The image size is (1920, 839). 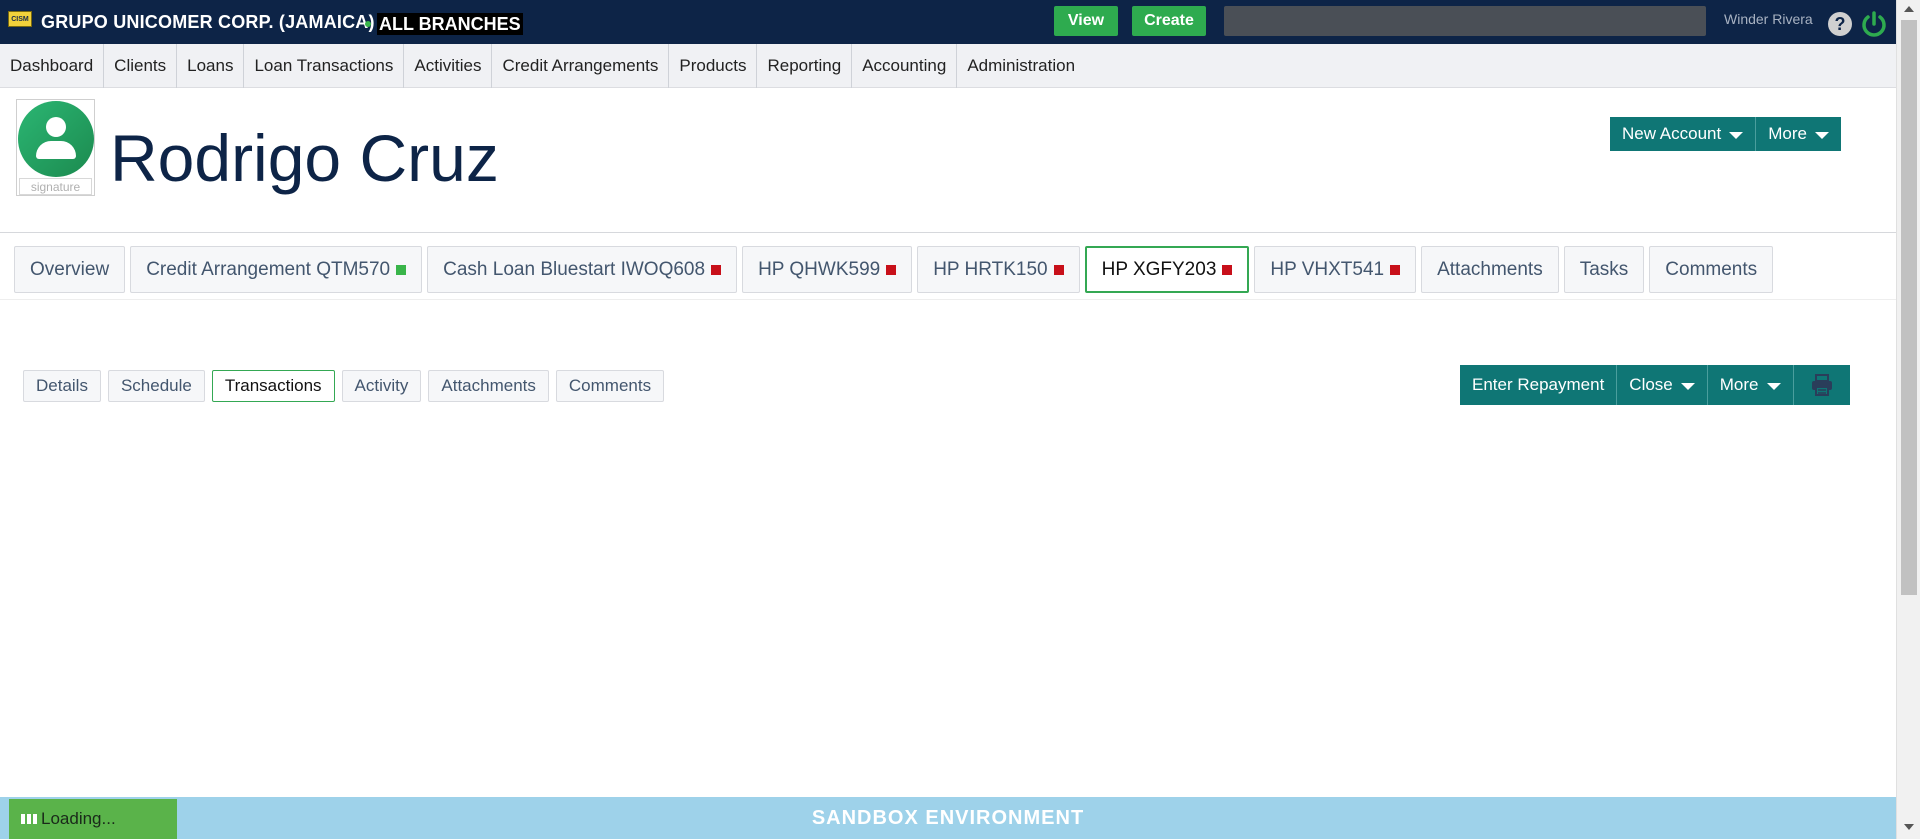 I want to click on tab-label: Overview, so click(x=70, y=269).